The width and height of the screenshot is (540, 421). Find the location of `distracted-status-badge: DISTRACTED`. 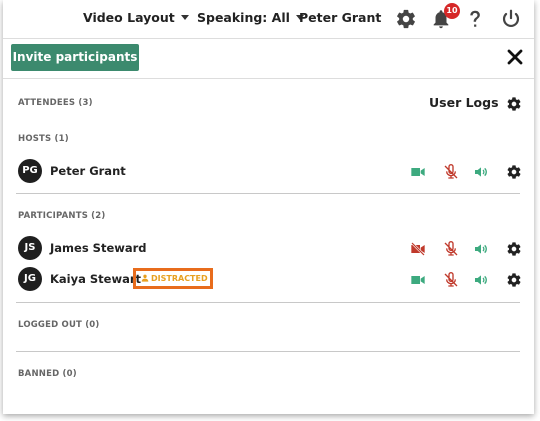

distracted-status-badge: DISTRACTED is located at coordinates (173, 278).